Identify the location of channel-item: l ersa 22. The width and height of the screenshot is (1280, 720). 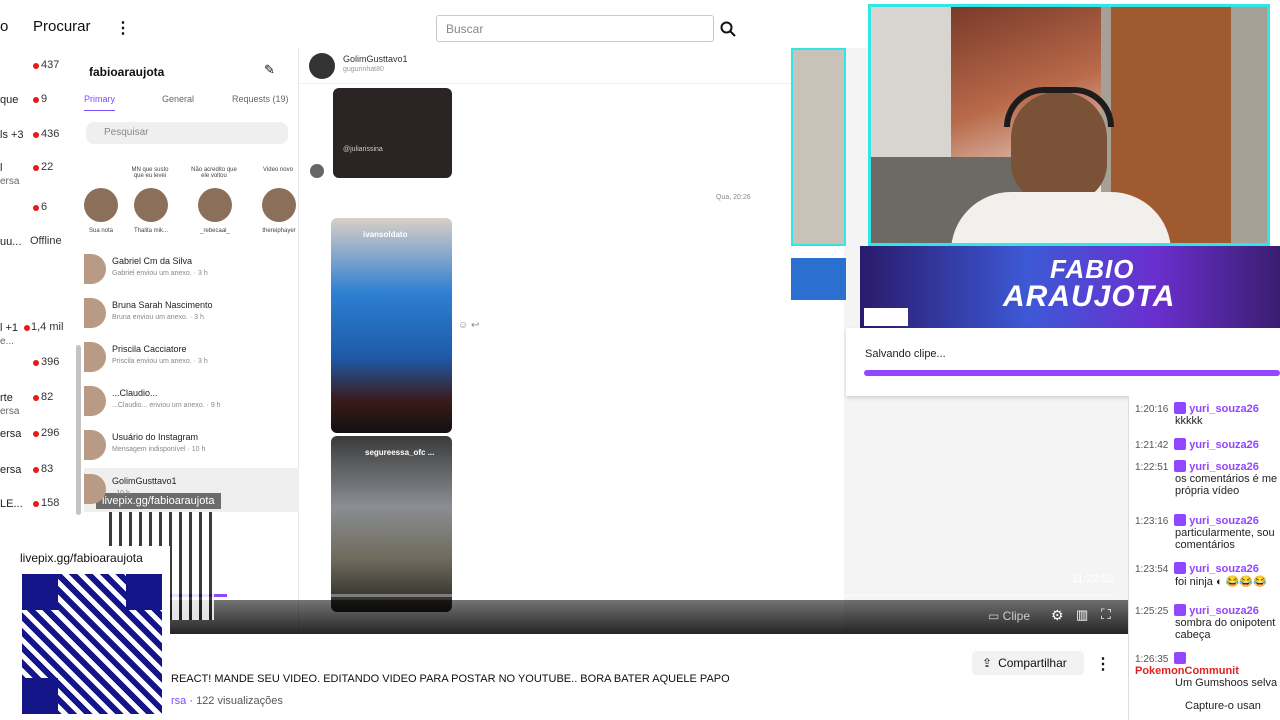
(42, 174).